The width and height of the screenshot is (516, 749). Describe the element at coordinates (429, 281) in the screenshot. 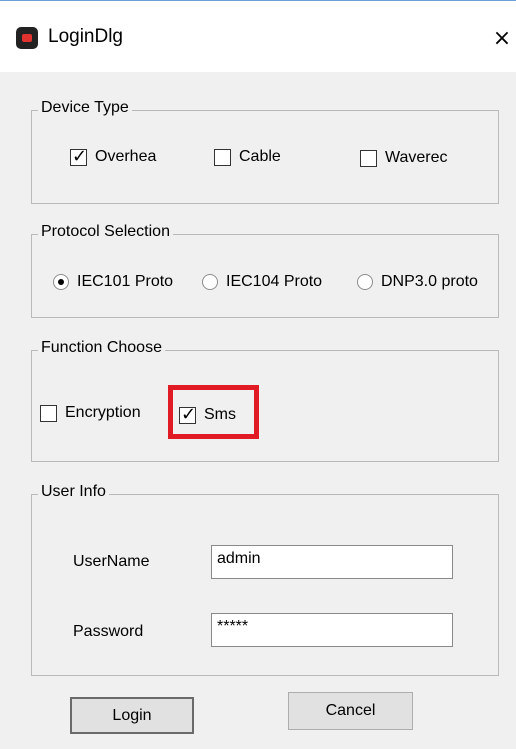

I see `dnp3-label: DNP3.0 proto` at that location.